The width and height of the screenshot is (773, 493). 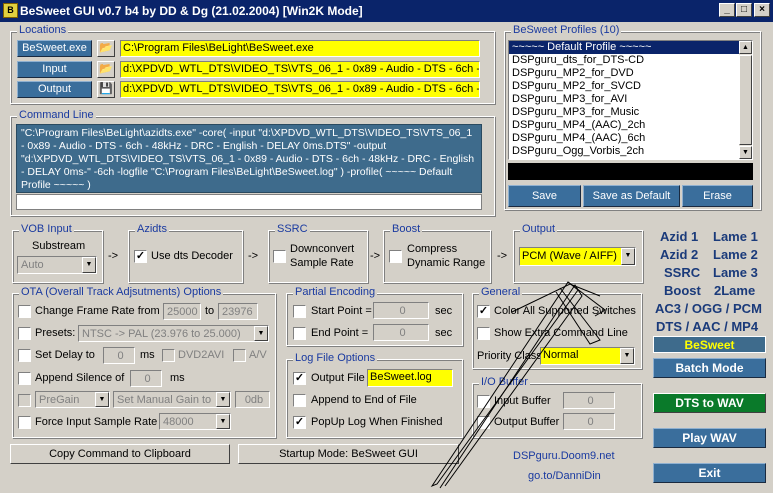 I want to click on encoder-label: Lame 3, so click(x=735, y=272).